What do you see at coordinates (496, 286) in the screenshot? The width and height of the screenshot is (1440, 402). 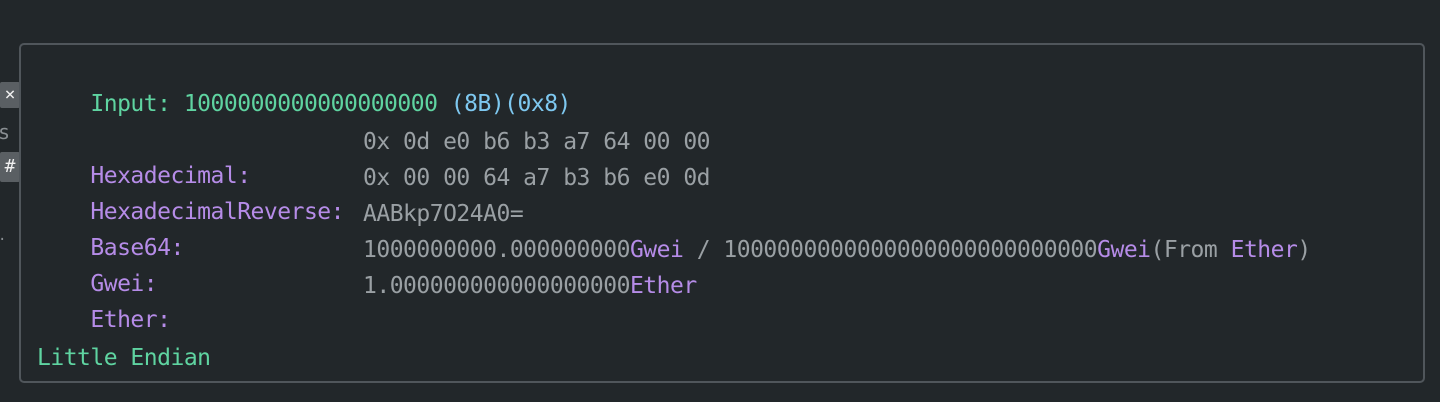 I see `ether-number: 1.000000000000000000` at bounding box center [496, 286].